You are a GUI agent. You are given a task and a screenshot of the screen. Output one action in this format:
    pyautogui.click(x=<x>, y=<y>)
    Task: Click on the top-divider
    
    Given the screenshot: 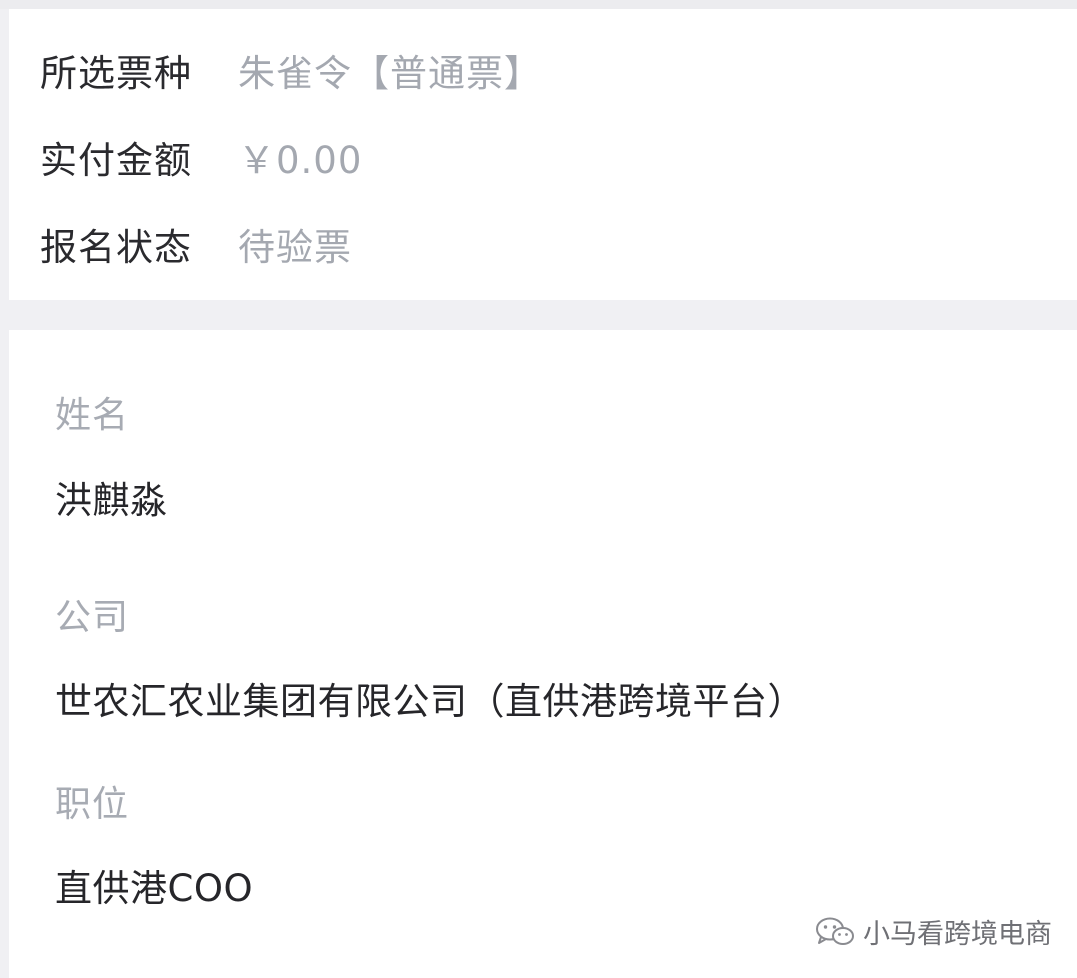 What is the action you would take?
    pyautogui.click(x=538, y=4)
    